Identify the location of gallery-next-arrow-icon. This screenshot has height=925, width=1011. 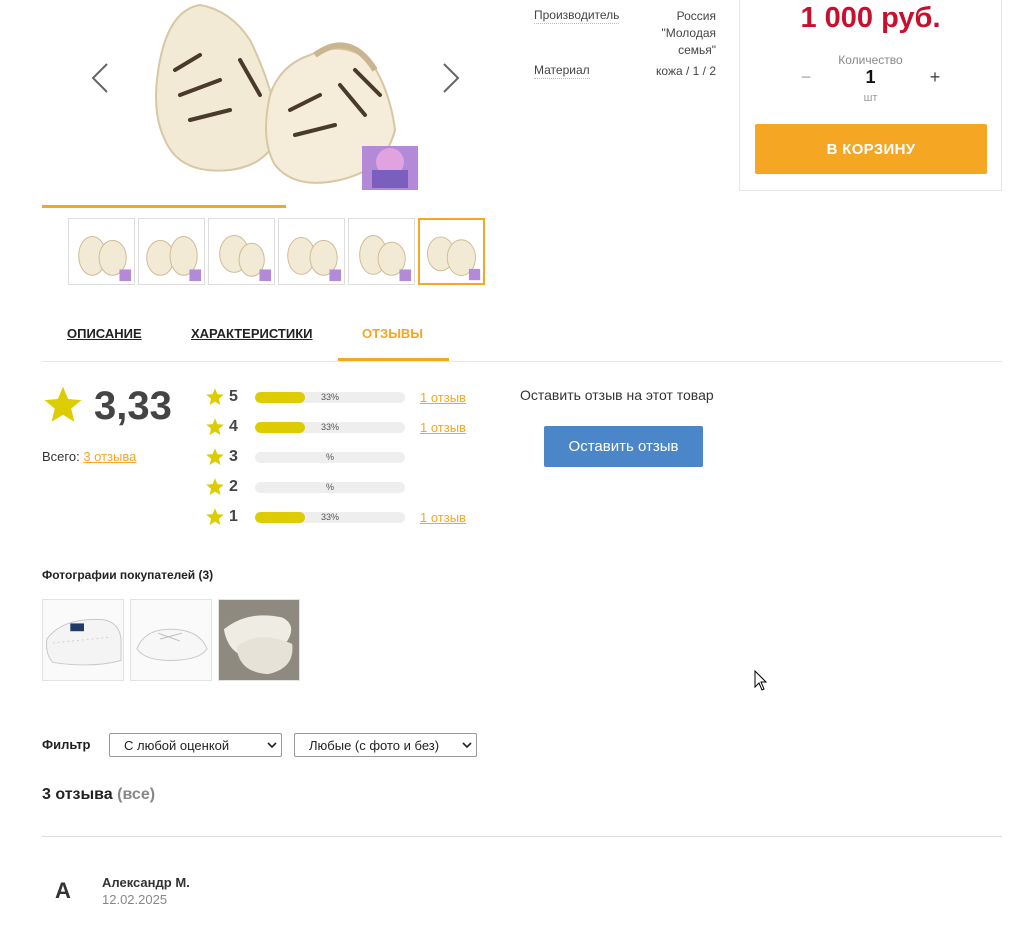
(451, 78).